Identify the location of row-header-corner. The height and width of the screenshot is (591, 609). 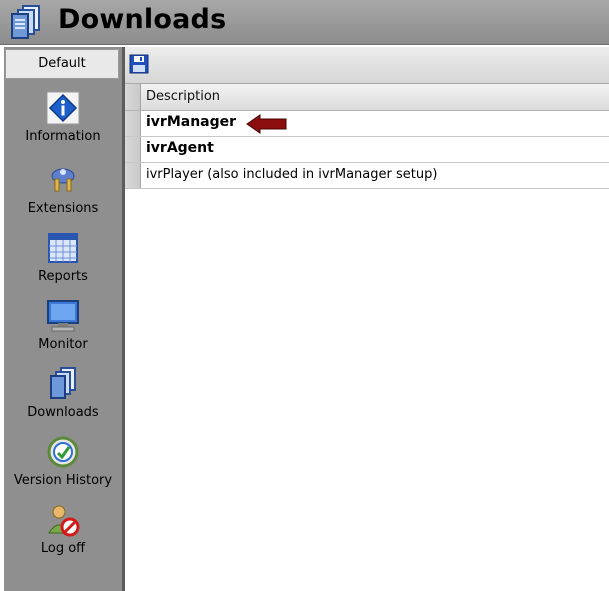
(133, 97).